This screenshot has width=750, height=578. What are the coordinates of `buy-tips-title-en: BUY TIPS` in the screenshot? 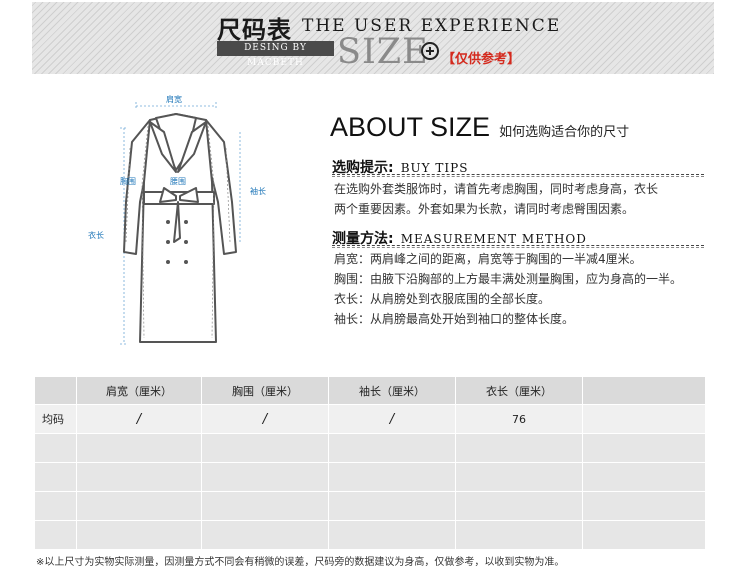 It's located at (434, 168).